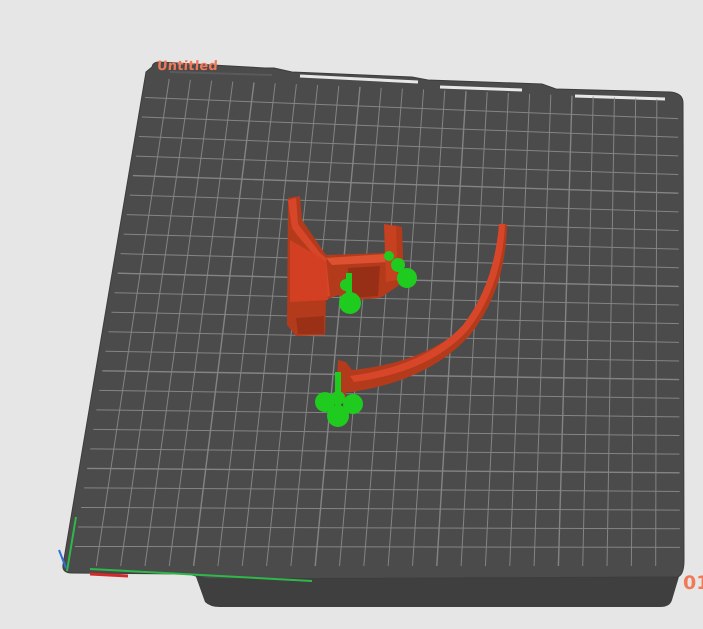 This screenshot has height=629, width=703. What do you see at coordinates (693, 583) in the screenshot?
I see `plate-index-label: 01` at bounding box center [693, 583].